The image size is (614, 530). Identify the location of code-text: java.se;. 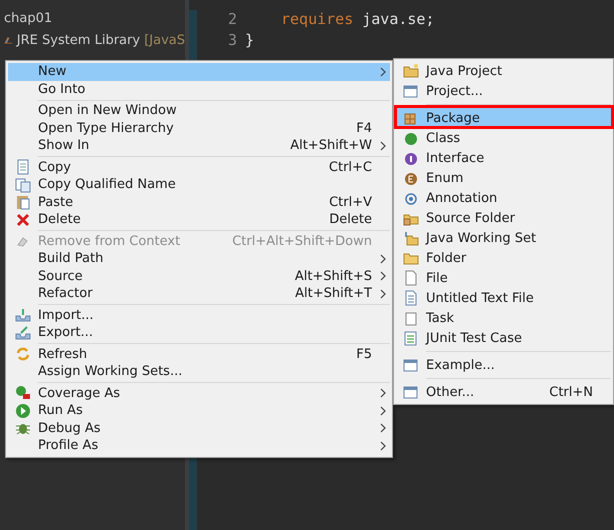
(398, 20).